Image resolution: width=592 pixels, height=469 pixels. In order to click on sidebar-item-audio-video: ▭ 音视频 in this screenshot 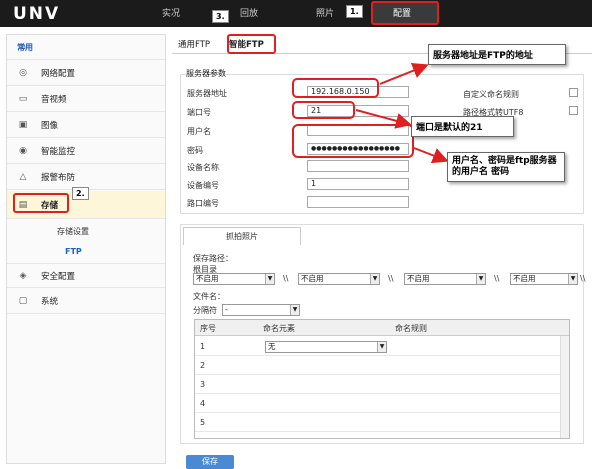, I will do `click(86, 99)`.